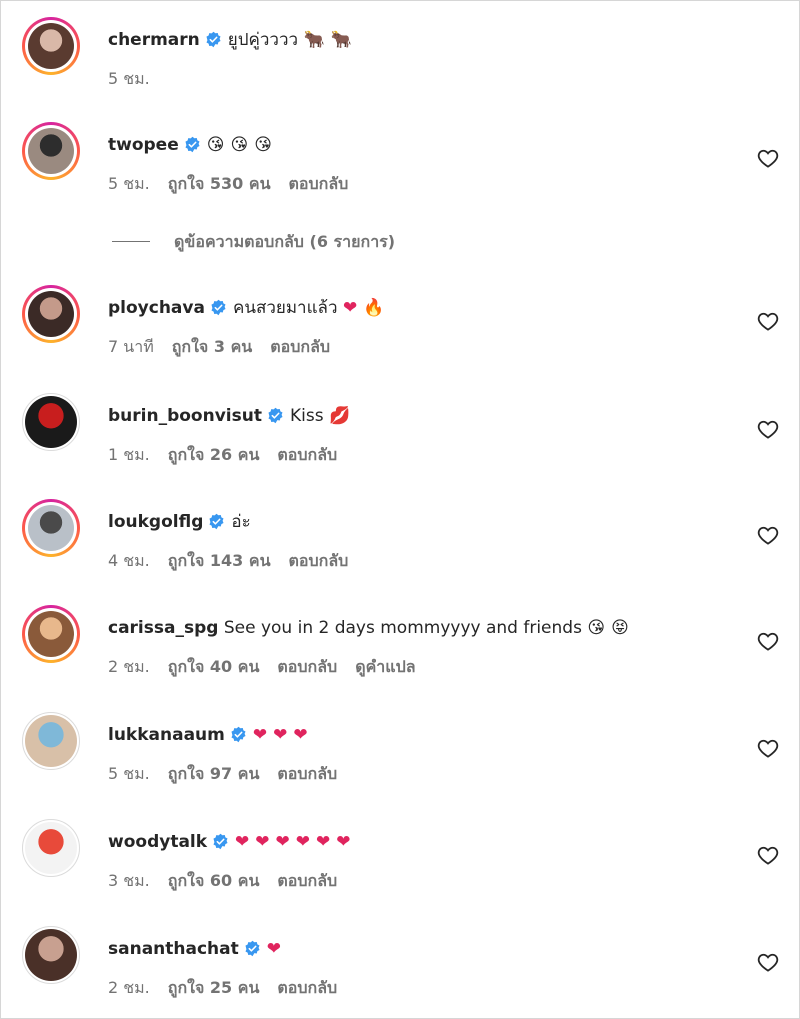 Image resolution: width=800 pixels, height=1019 pixels. Describe the element at coordinates (277, 949) in the screenshot. I see `comment-emojis: ❤` at that location.